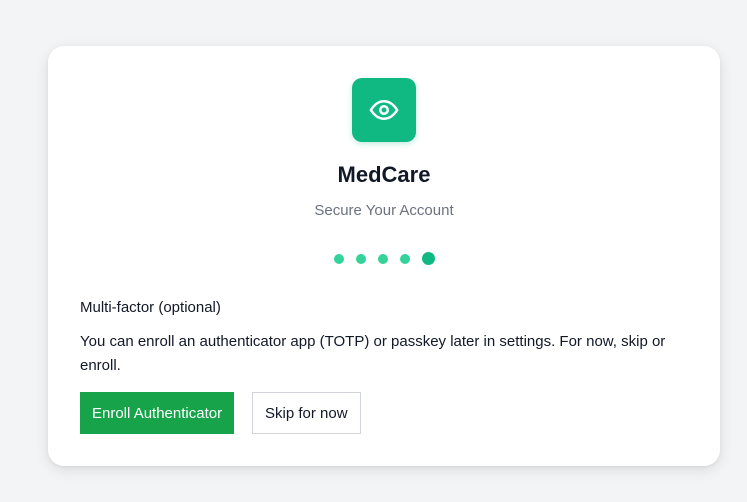 This screenshot has height=502, width=747. Describe the element at coordinates (384, 210) in the screenshot. I see `page-subtitle: Secure Your Account` at that location.